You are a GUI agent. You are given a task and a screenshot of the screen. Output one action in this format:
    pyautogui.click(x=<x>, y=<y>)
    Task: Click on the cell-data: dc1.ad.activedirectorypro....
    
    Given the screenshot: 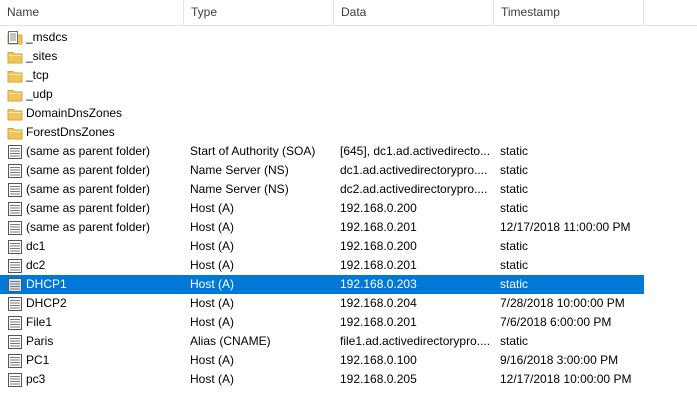 What is the action you would take?
    pyautogui.click(x=414, y=170)
    